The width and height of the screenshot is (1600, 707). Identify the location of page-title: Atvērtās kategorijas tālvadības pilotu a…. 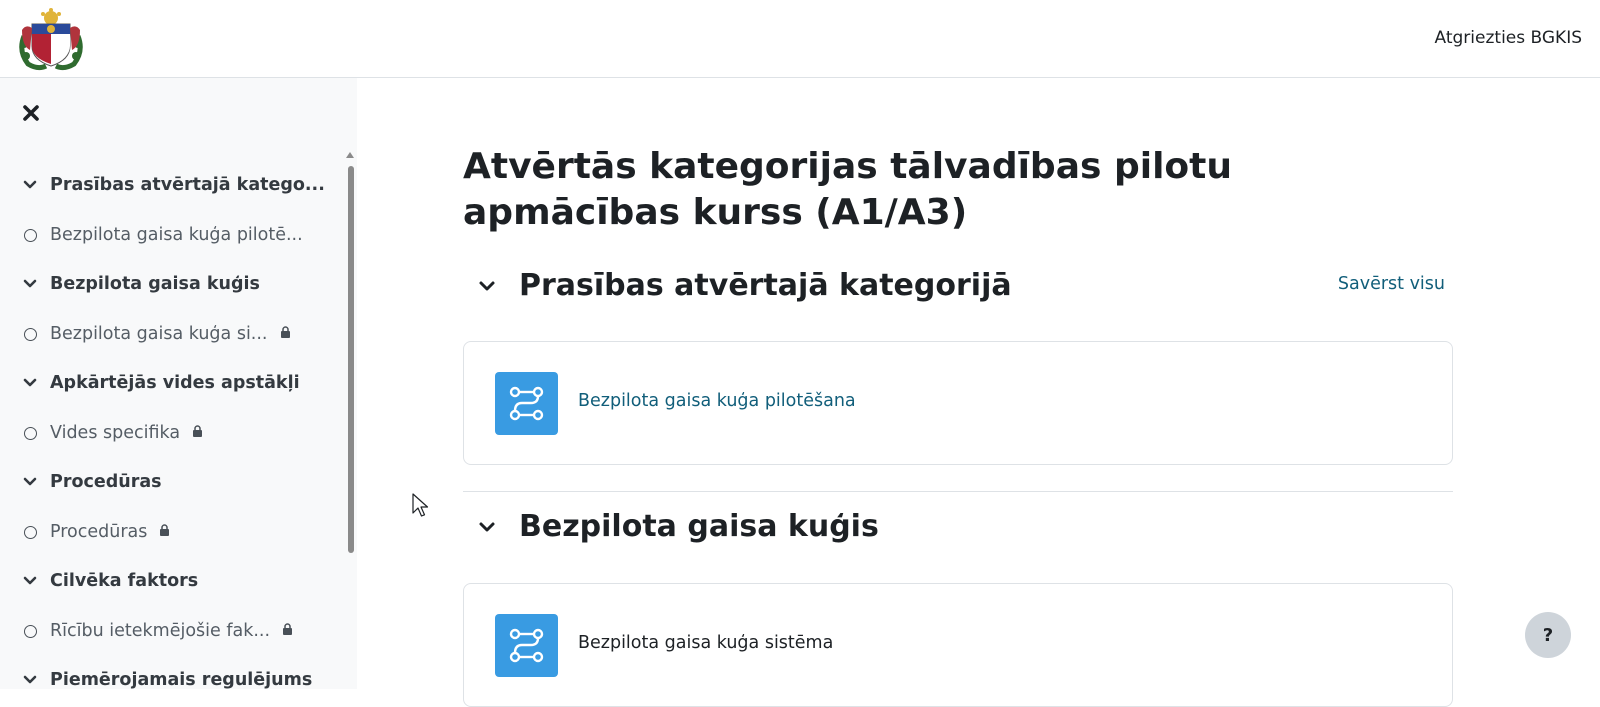
(847, 189).